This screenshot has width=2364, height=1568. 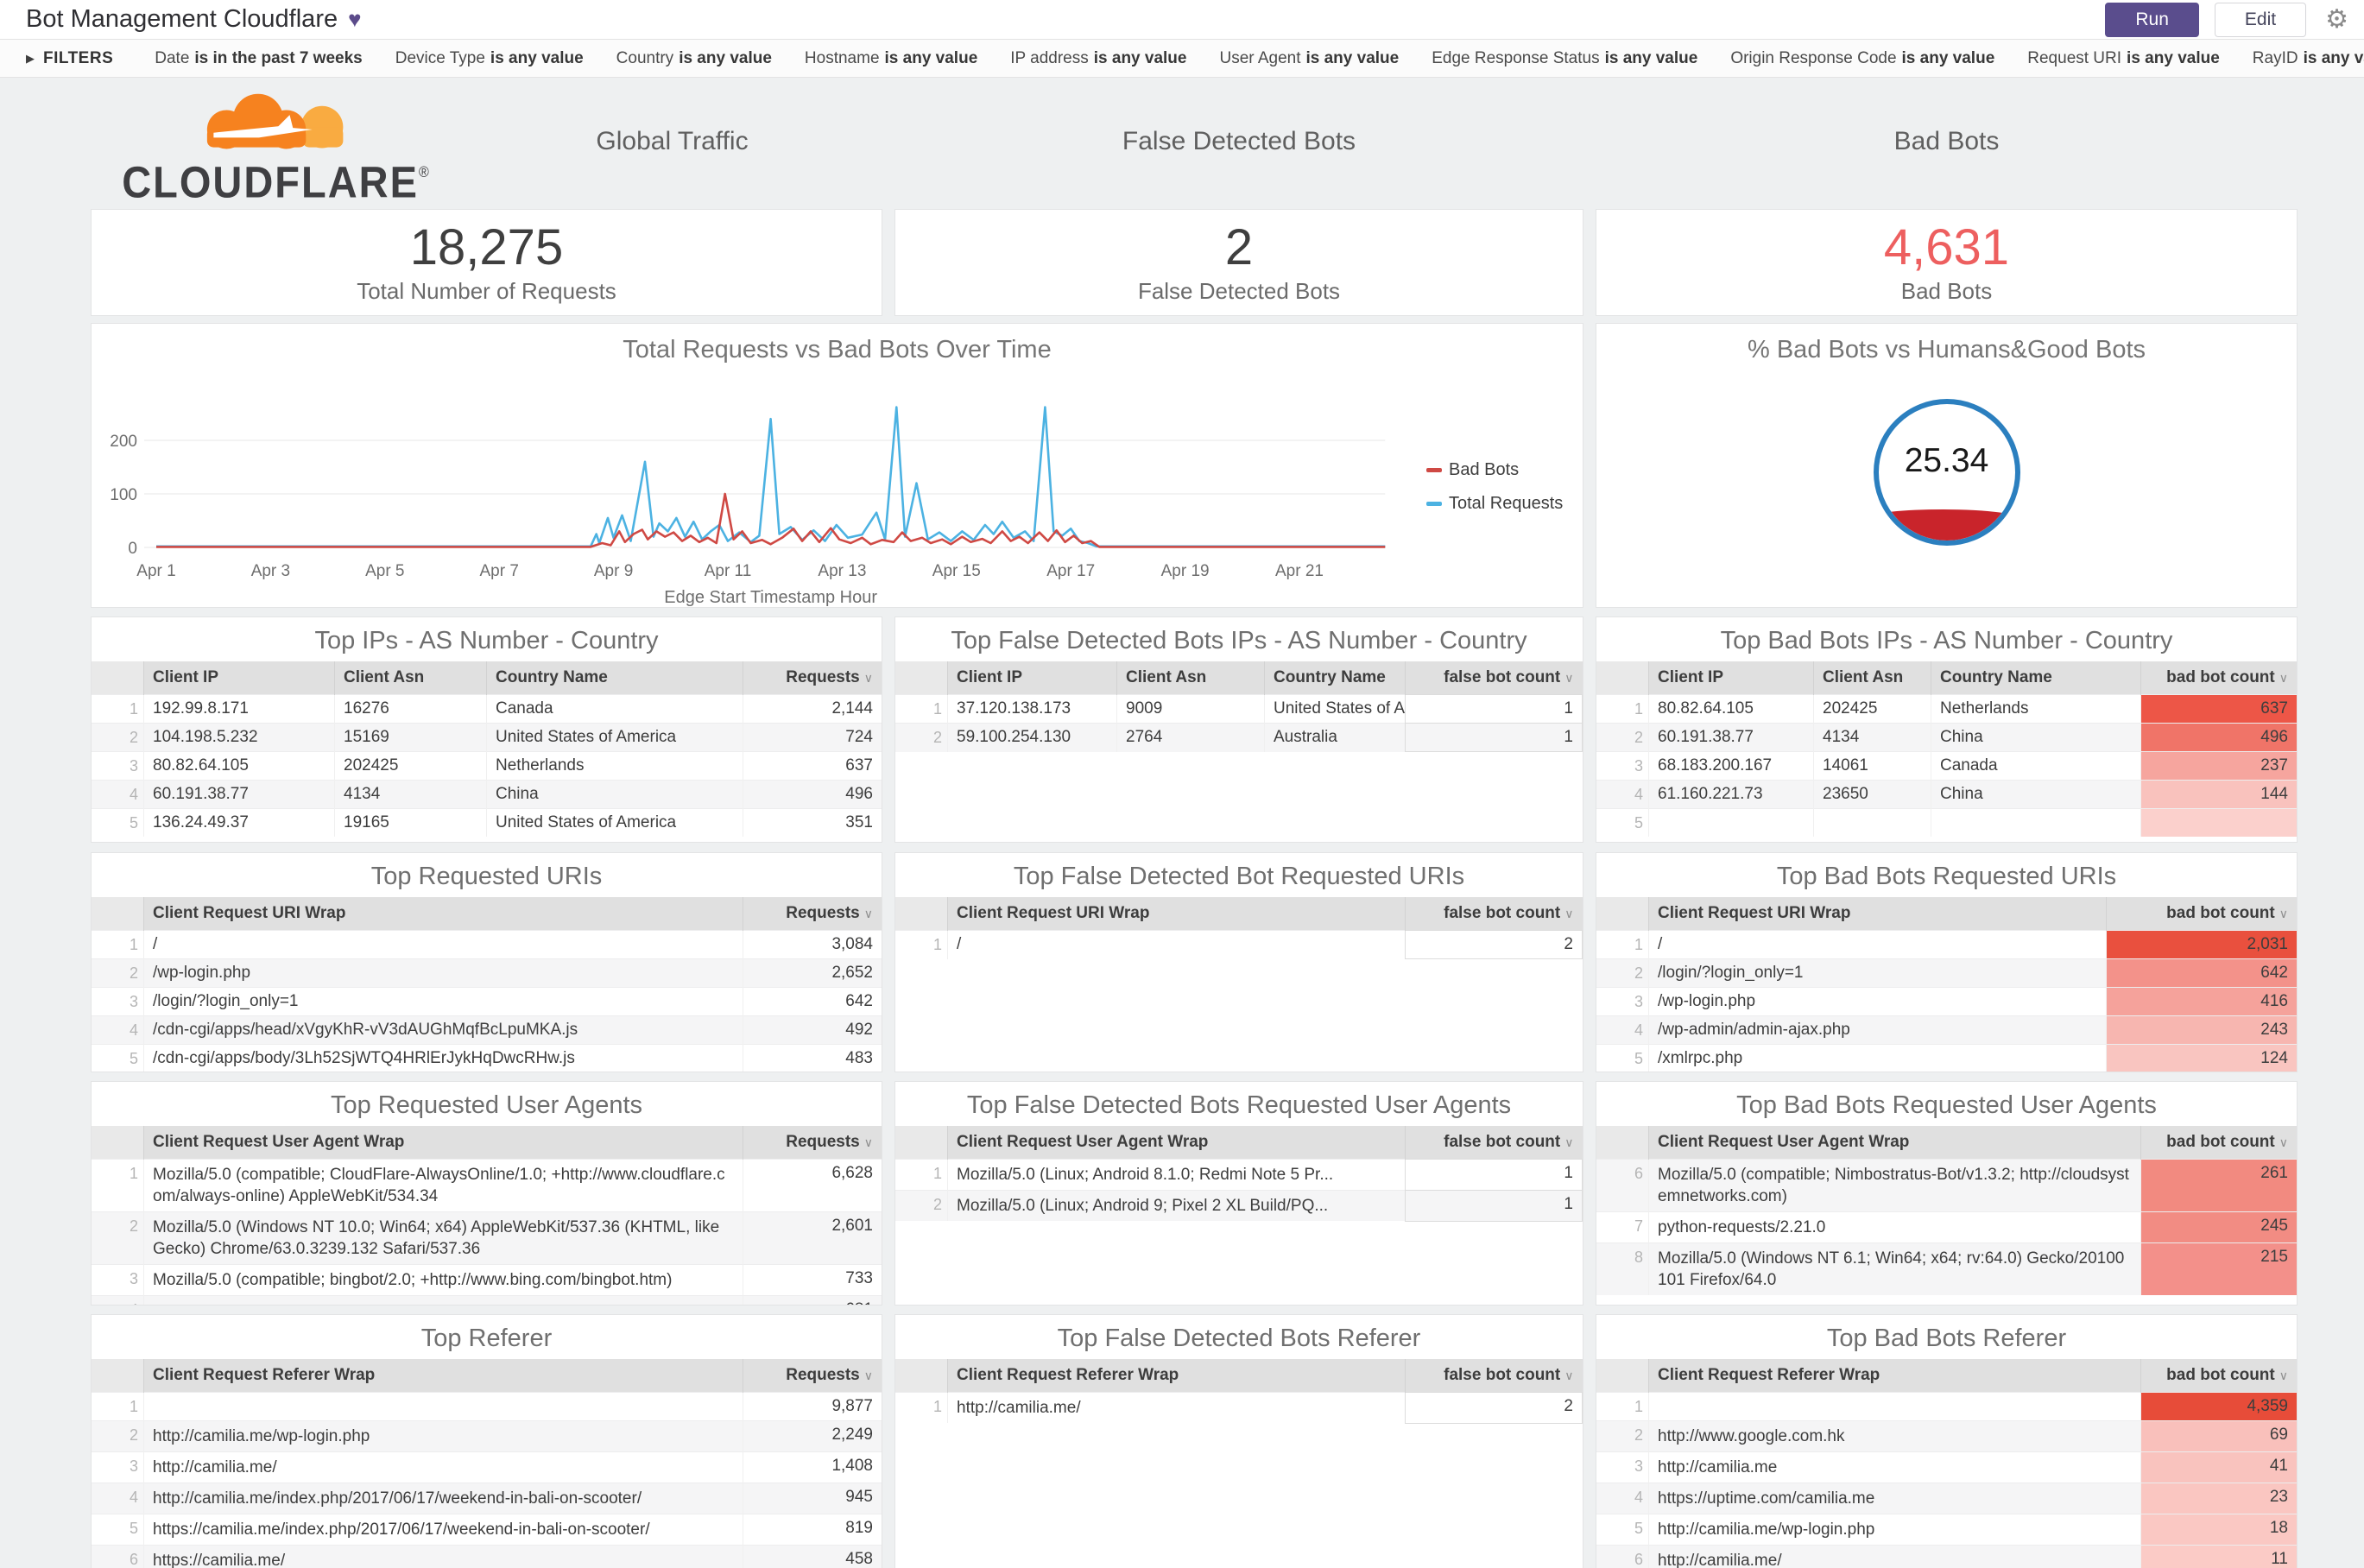 I want to click on legend-item: Bad Bots, so click(x=1494, y=470).